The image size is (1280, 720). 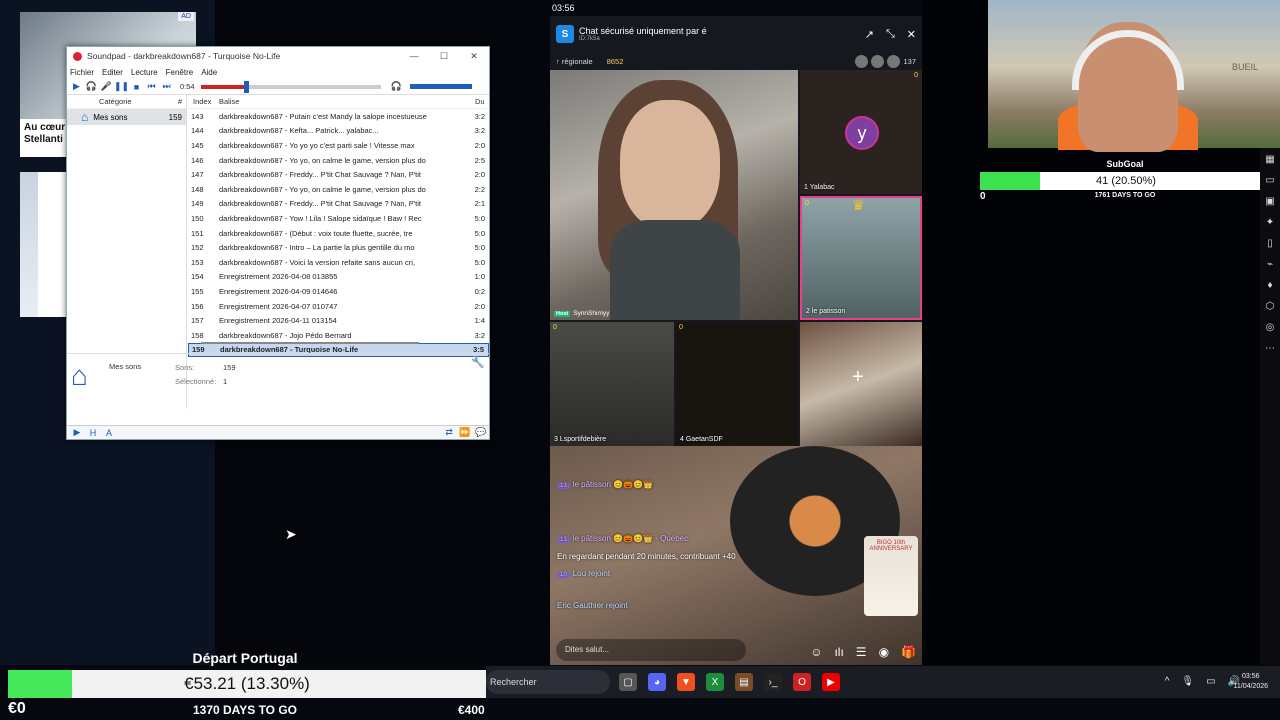 What do you see at coordinates (1270, 224) in the screenshot?
I see `dock-star-icon: ✦` at bounding box center [1270, 224].